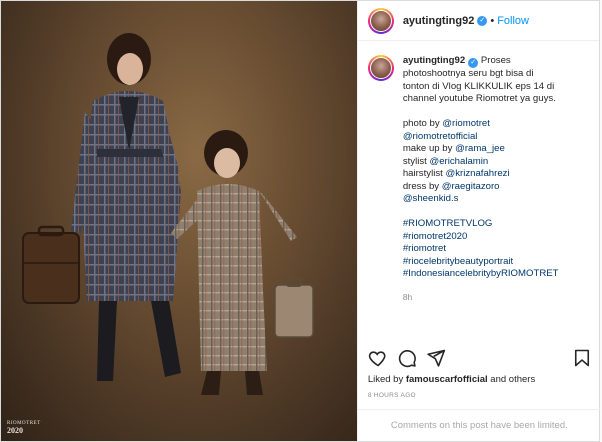 Image resolution: width=602 pixels, height=442 pixels. I want to click on comment-icon, so click(407, 358).